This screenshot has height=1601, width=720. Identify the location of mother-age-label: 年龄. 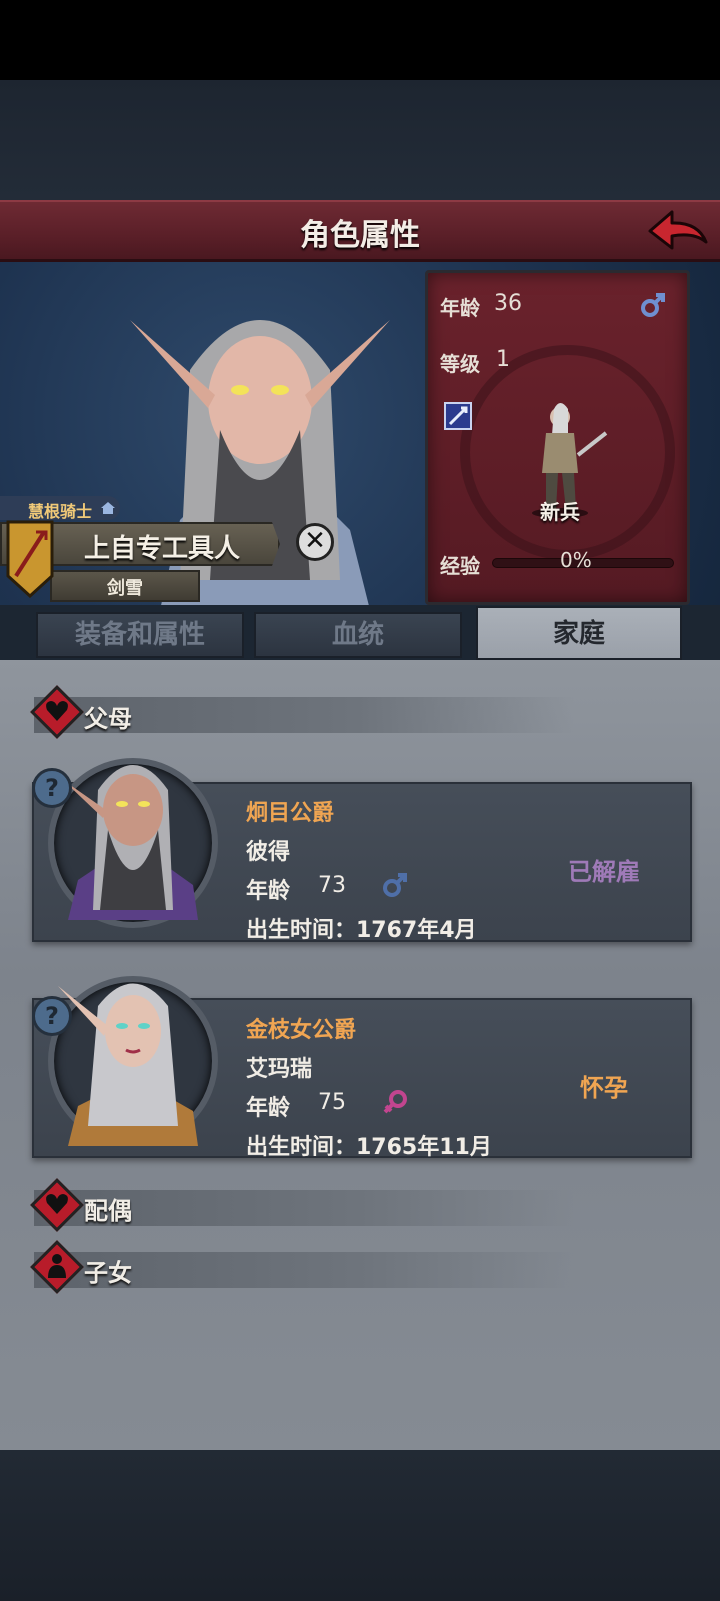
(268, 1108).